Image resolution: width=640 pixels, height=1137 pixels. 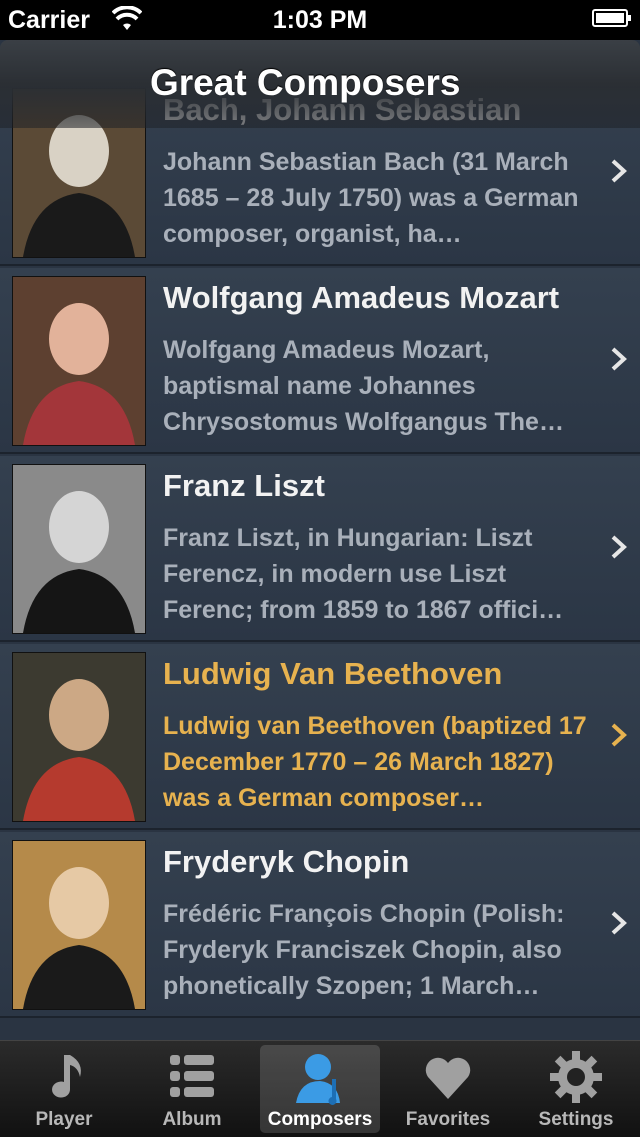 I want to click on music-note-icon, so click(x=66, y=1076).